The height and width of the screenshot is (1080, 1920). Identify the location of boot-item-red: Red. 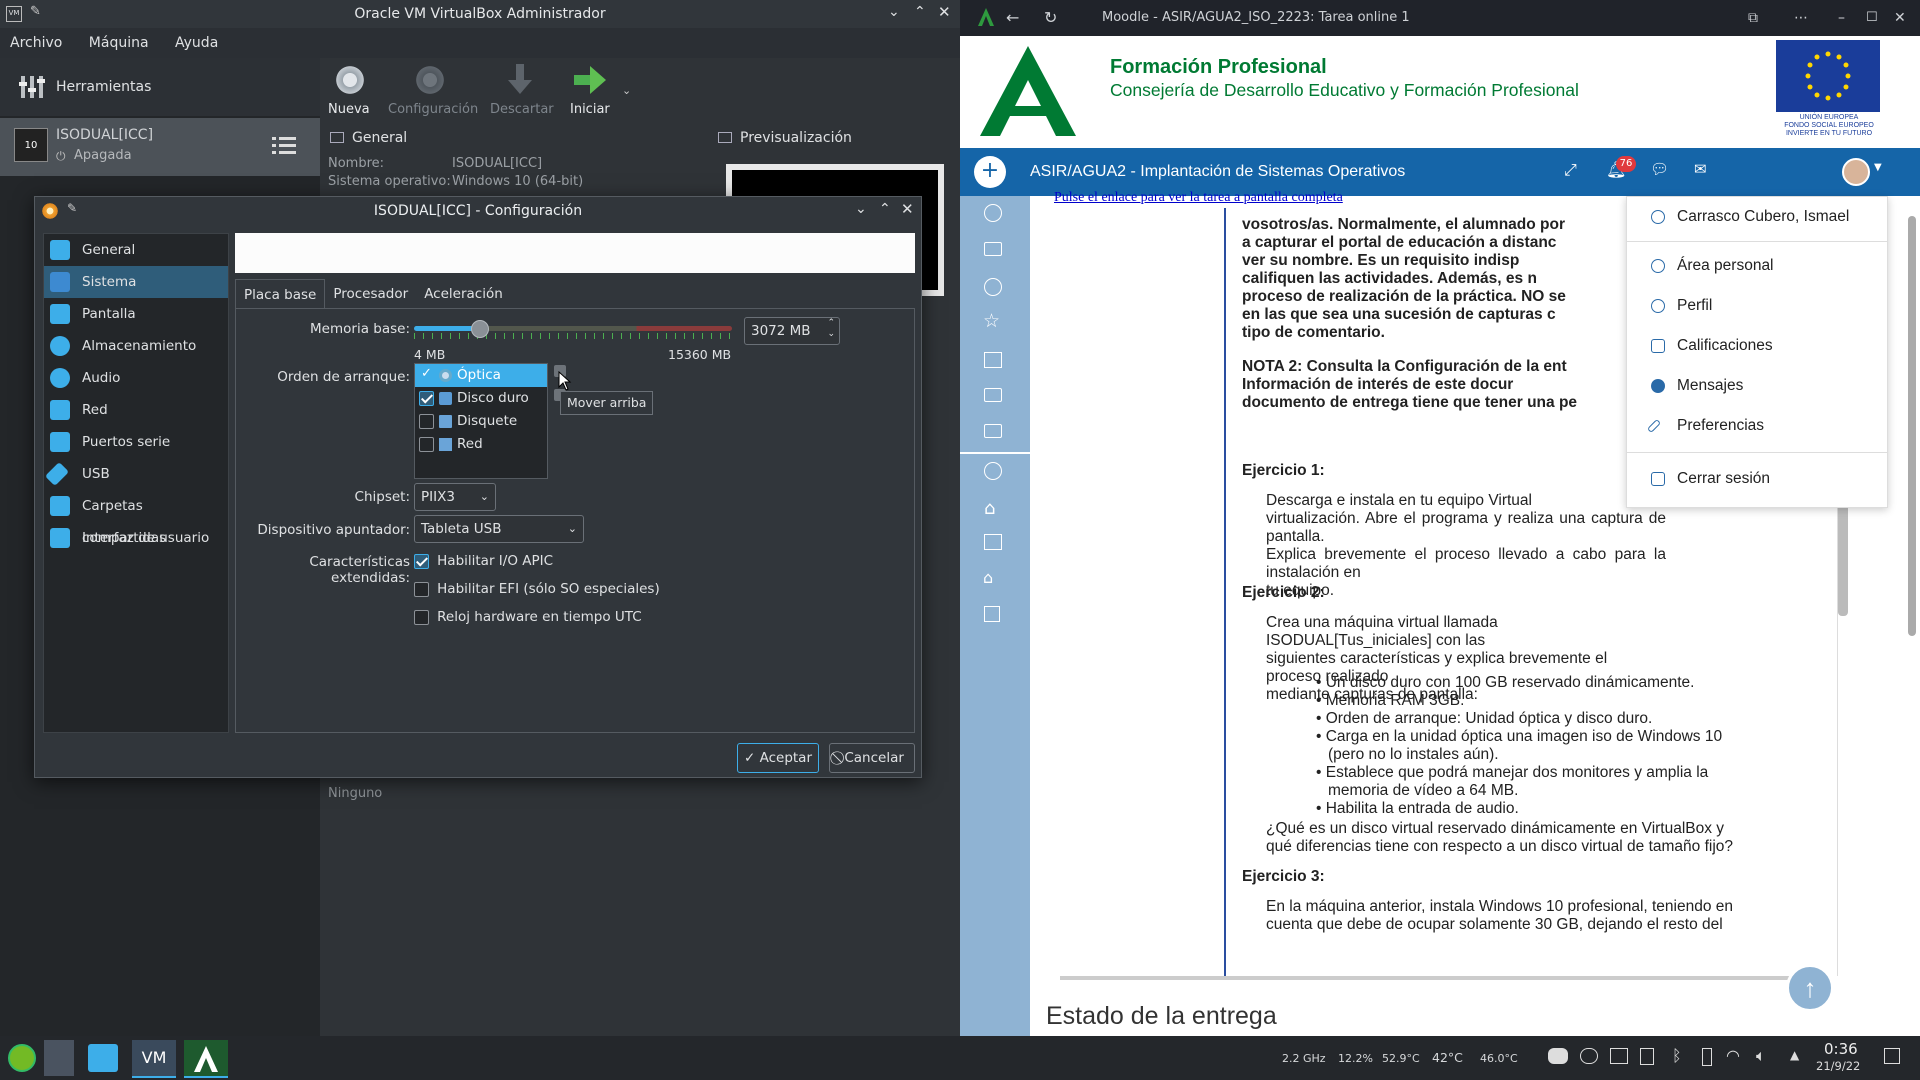
(481, 444).